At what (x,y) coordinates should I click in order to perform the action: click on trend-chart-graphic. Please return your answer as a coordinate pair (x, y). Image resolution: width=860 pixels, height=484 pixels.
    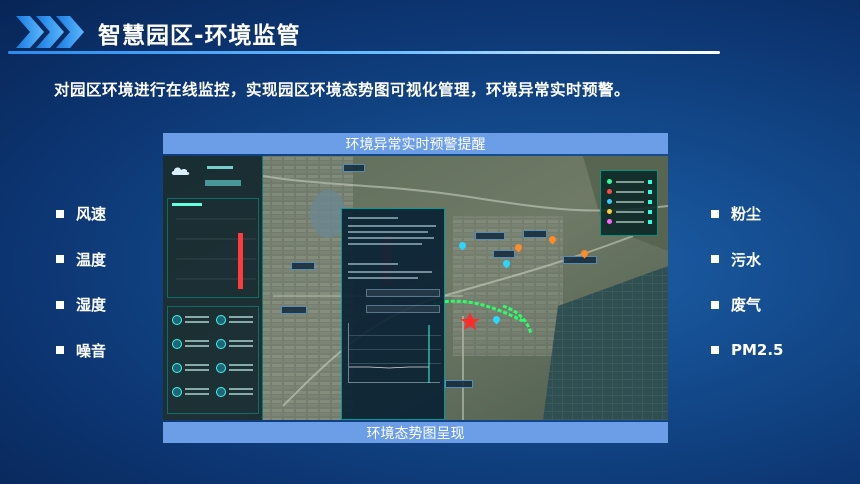
    Looking at the image, I should click on (214, 246).